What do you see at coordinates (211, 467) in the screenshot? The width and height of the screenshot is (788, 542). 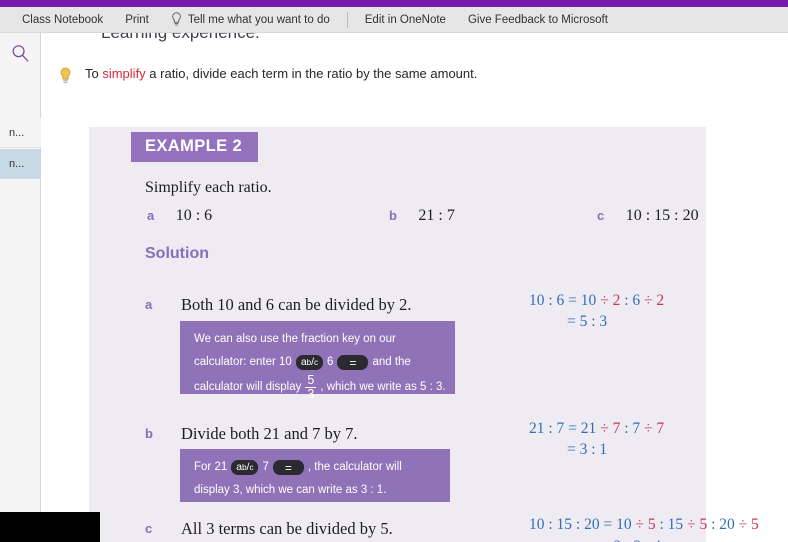 I see `callout-text: For 21` at bounding box center [211, 467].